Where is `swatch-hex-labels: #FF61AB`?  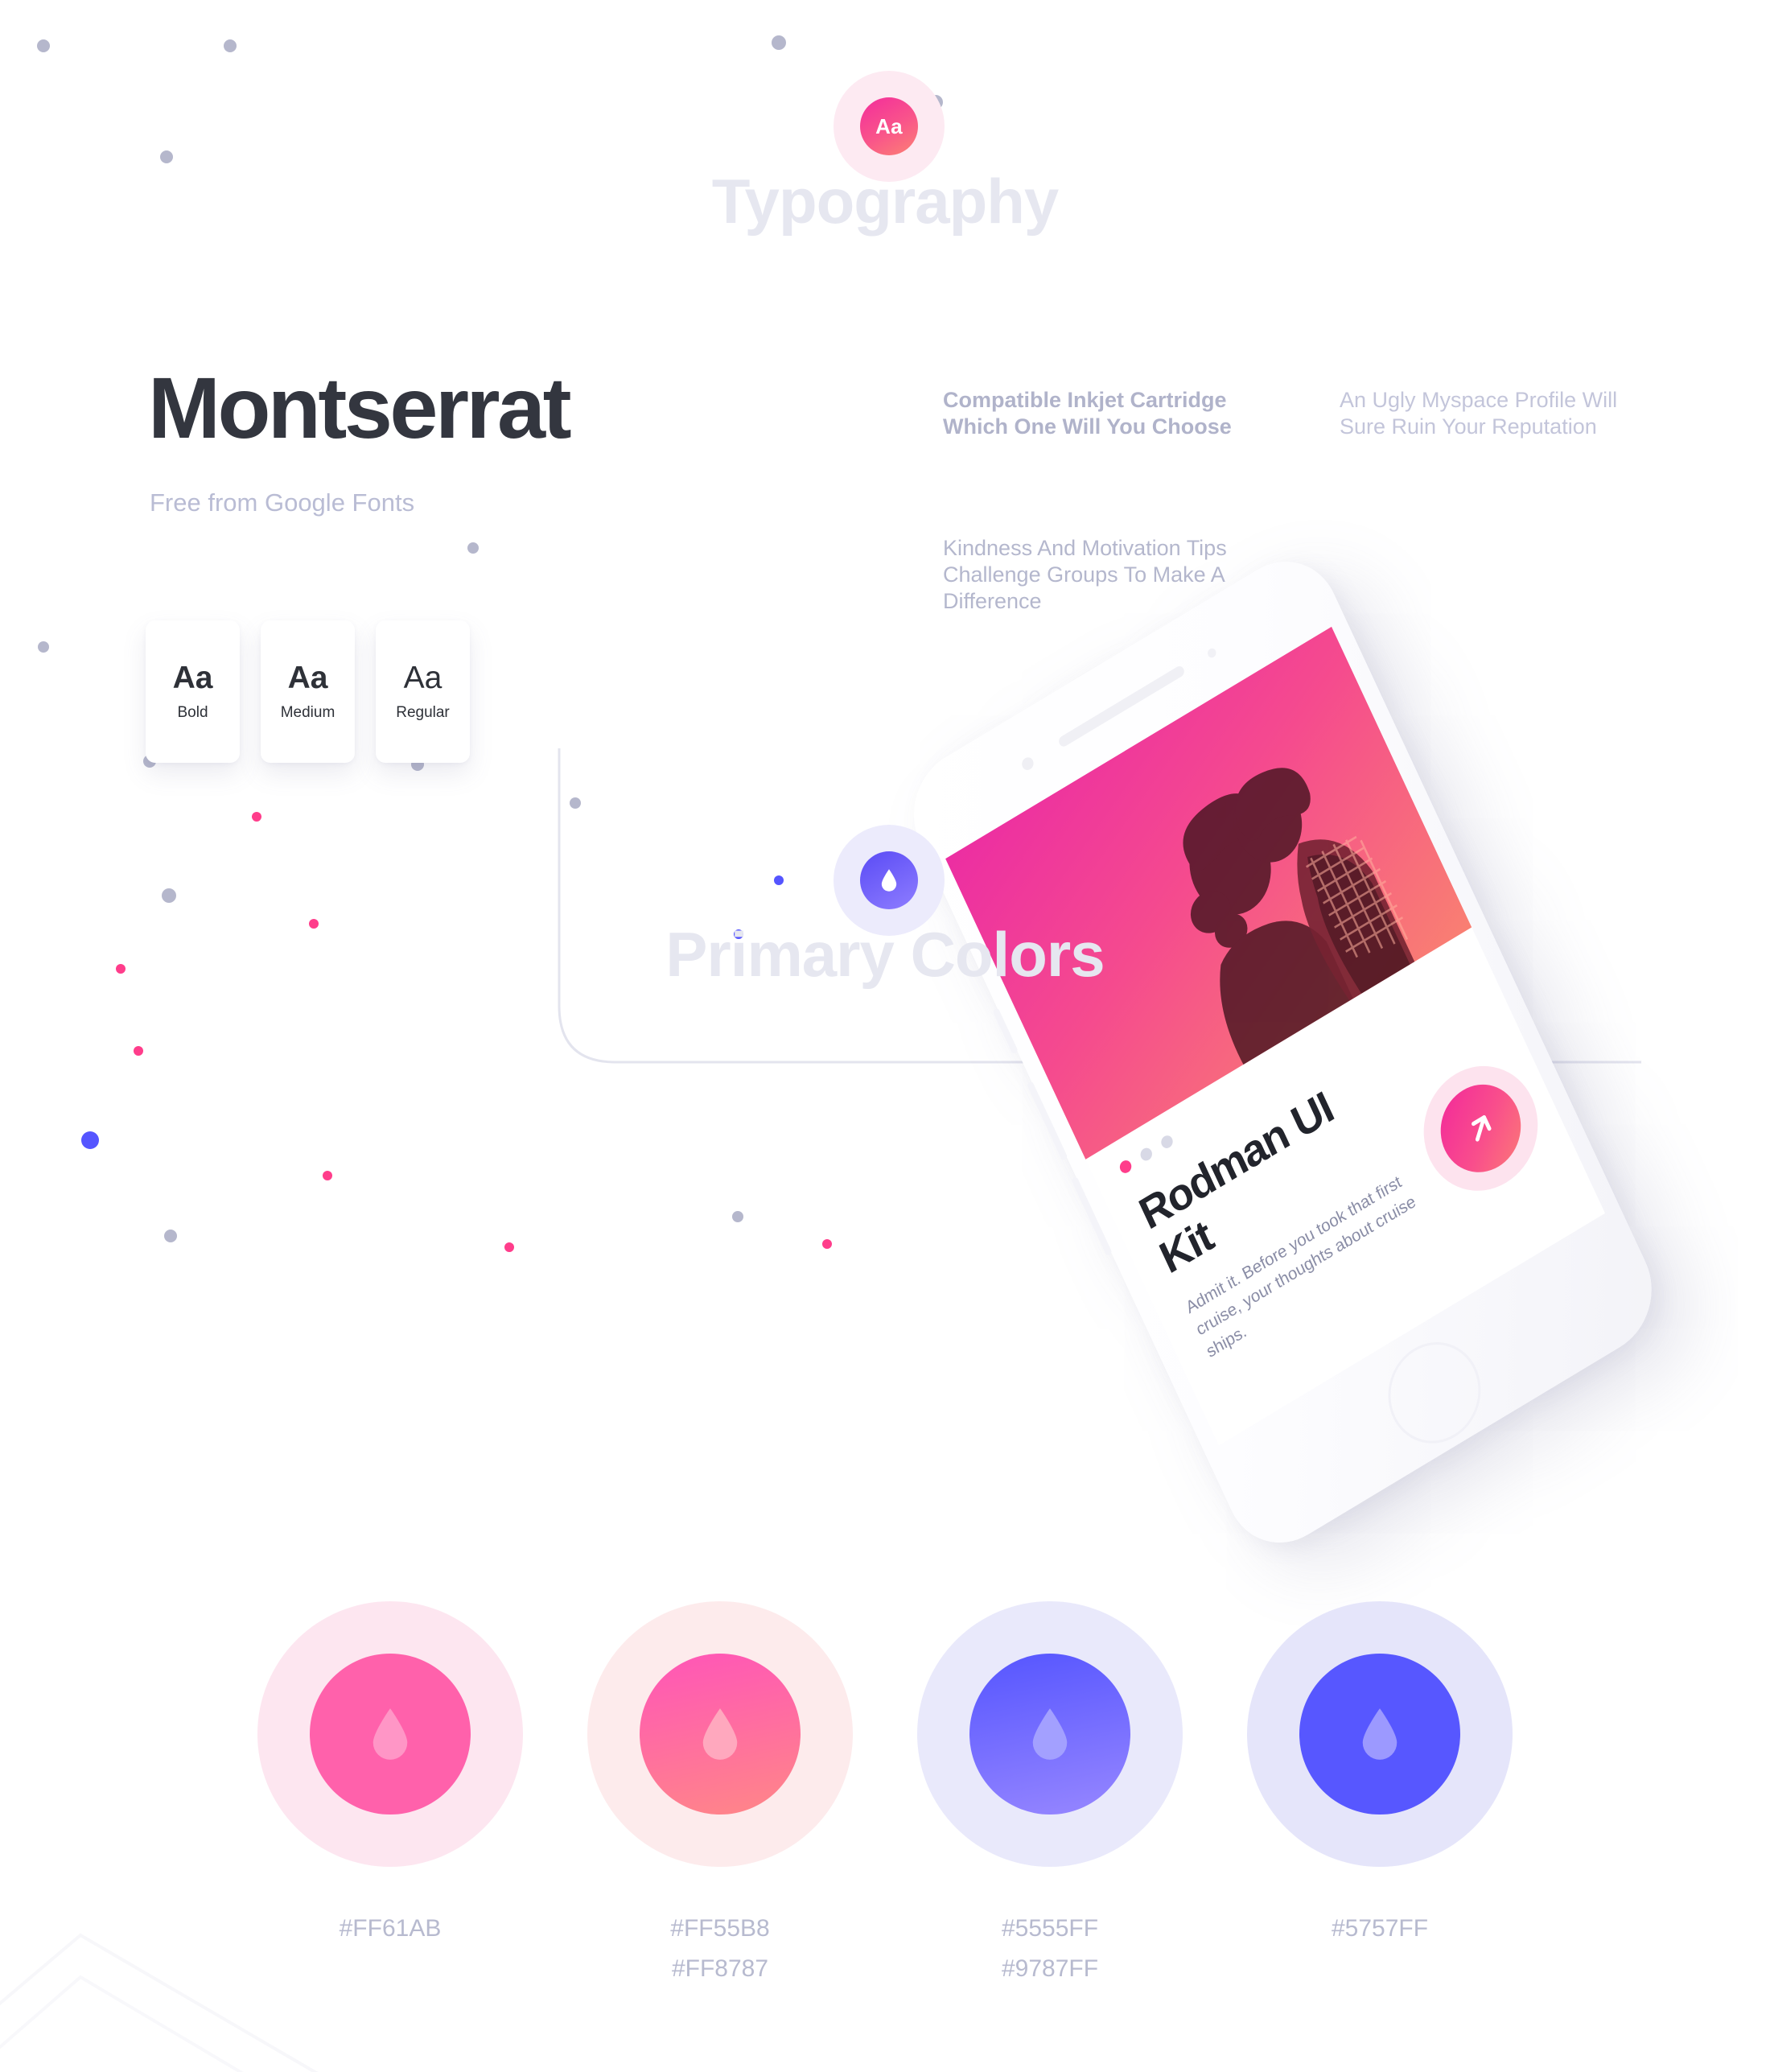 swatch-hex-labels: #FF61AB is located at coordinates (391, 1929).